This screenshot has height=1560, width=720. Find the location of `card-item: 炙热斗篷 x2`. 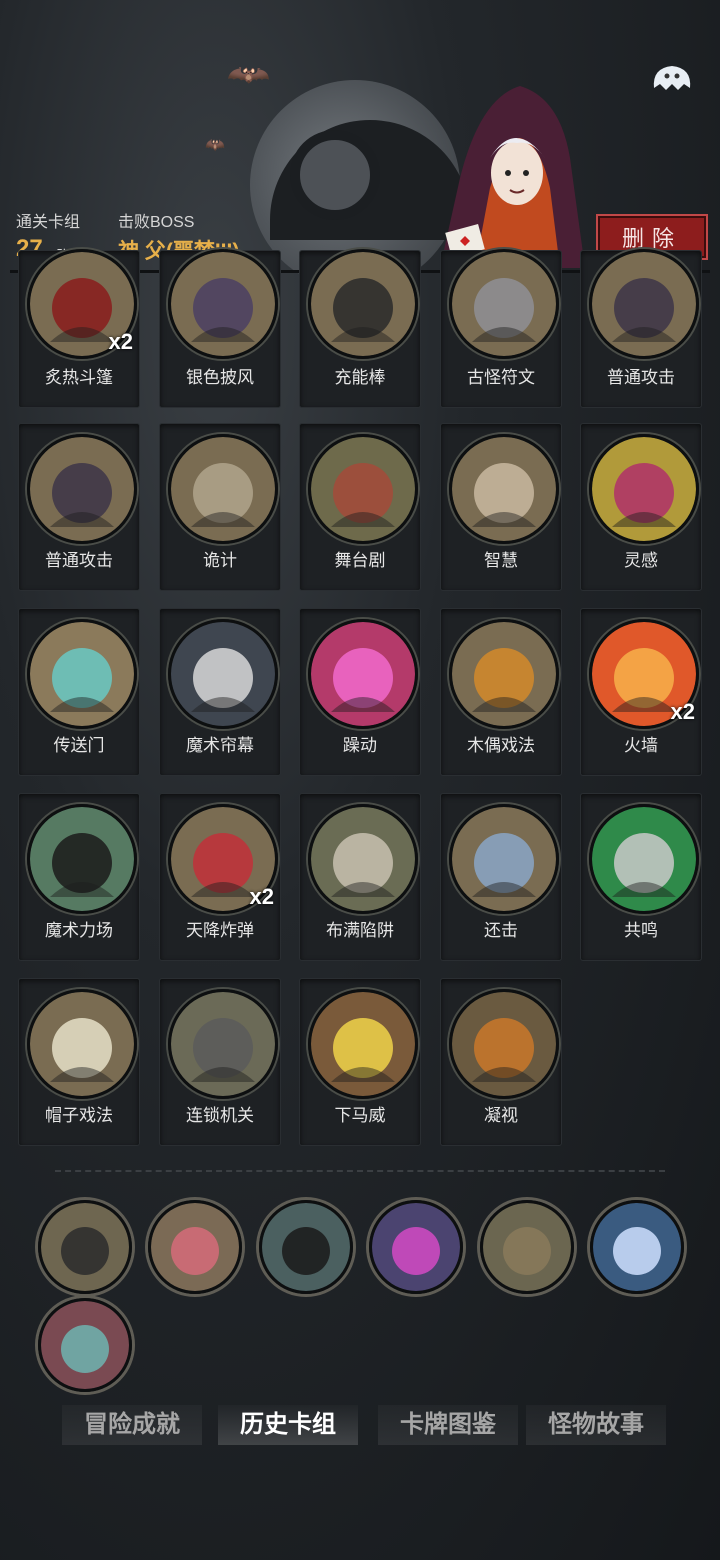

card-item: 炙热斗篷 x2 is located at coordinates (79, 328).